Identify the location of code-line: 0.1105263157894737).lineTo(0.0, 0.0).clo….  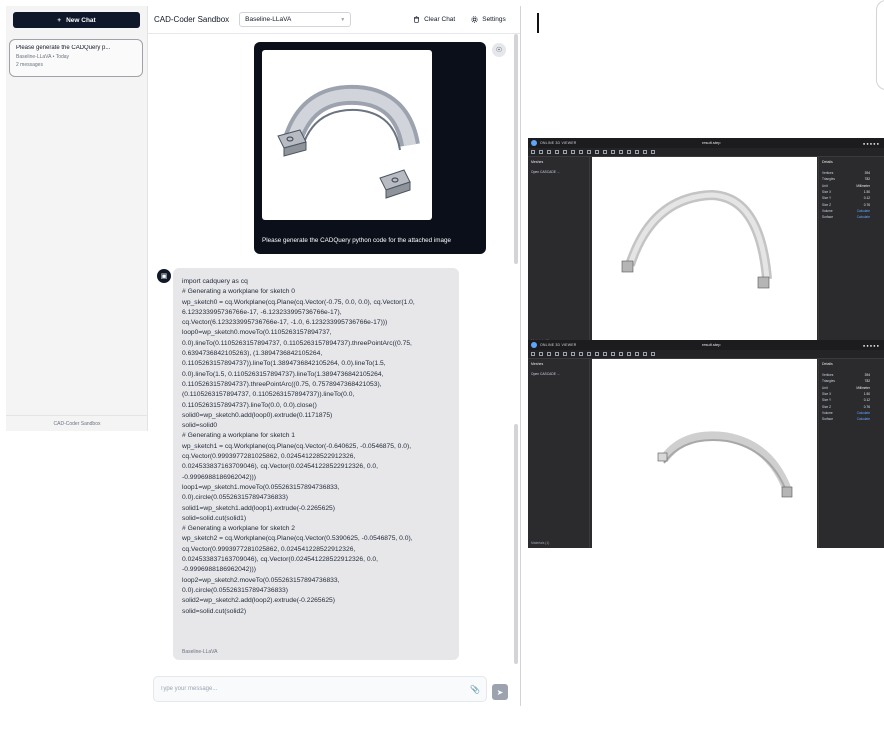
(249, 405).